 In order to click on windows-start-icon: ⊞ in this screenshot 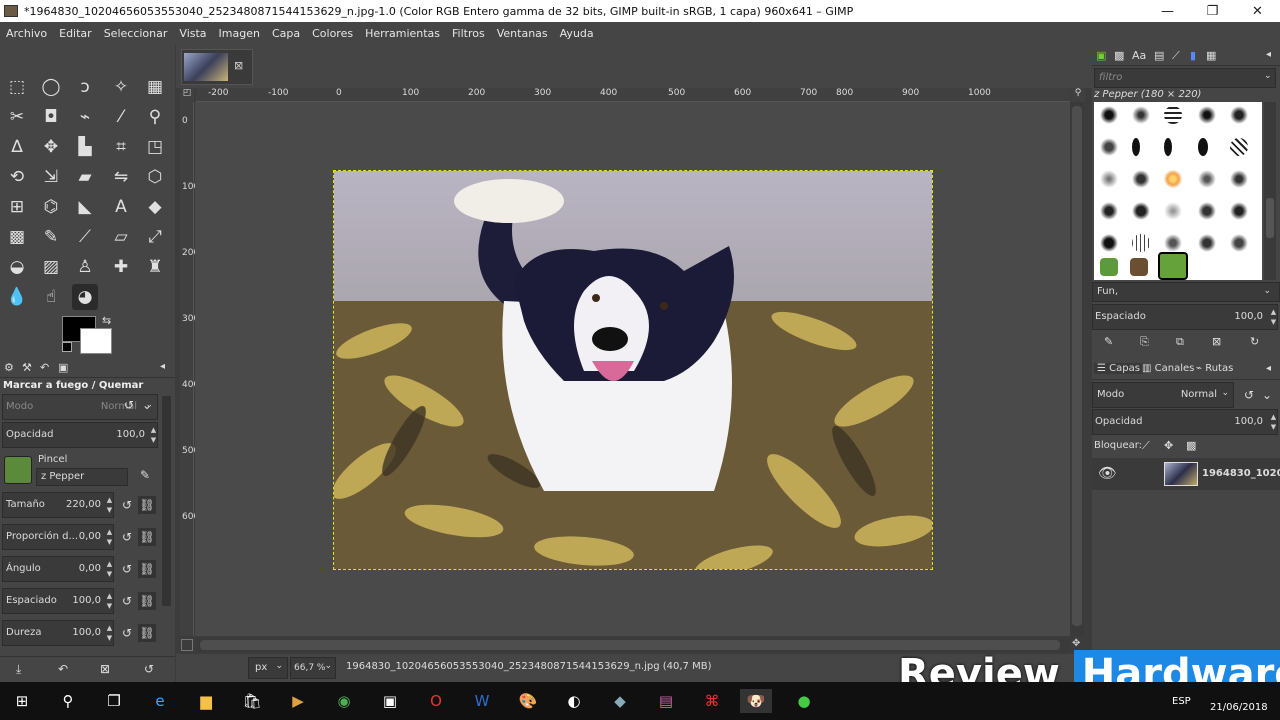, I will do `click(22, 701)`.